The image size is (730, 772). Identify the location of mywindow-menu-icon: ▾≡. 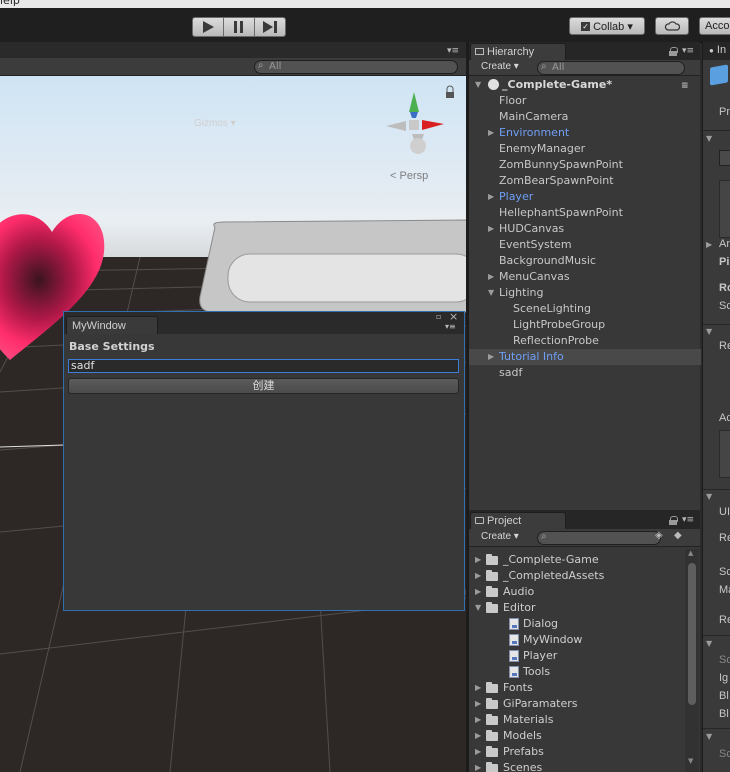
(450, 326).